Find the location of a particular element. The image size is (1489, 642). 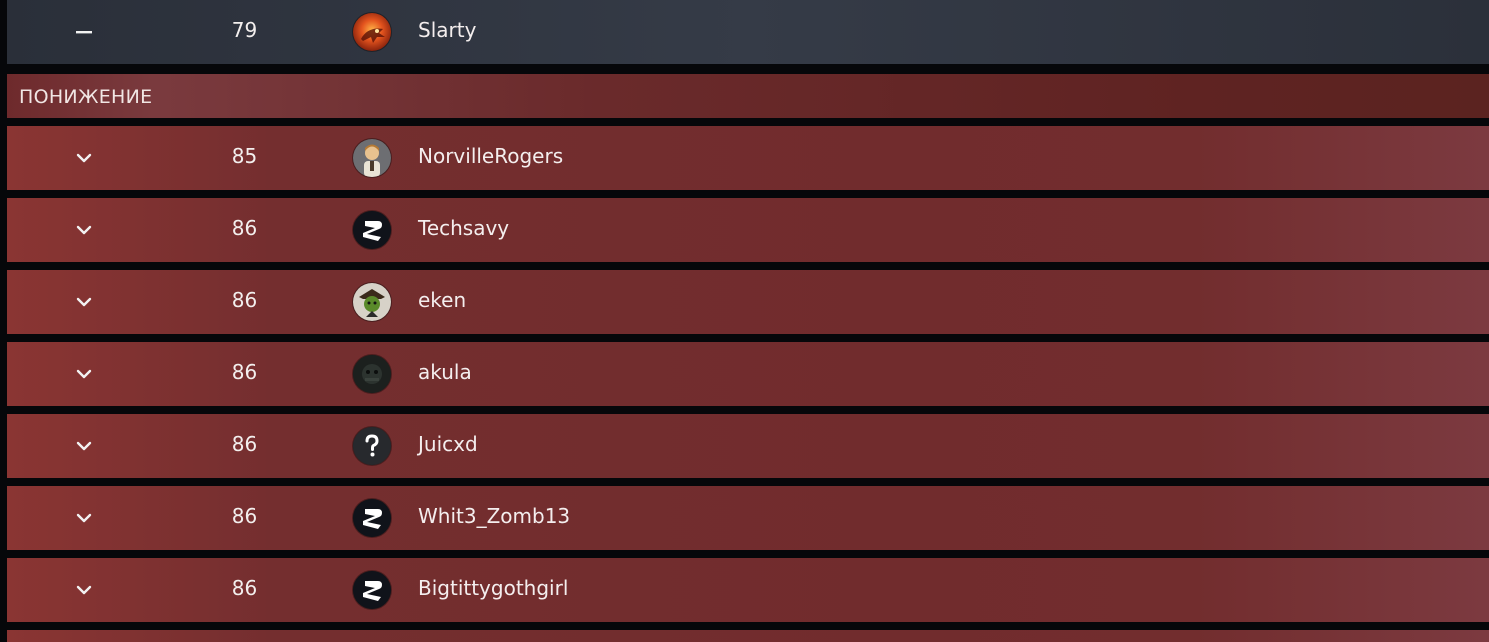

player-rank: 85 is located at coordinates (244, 156).